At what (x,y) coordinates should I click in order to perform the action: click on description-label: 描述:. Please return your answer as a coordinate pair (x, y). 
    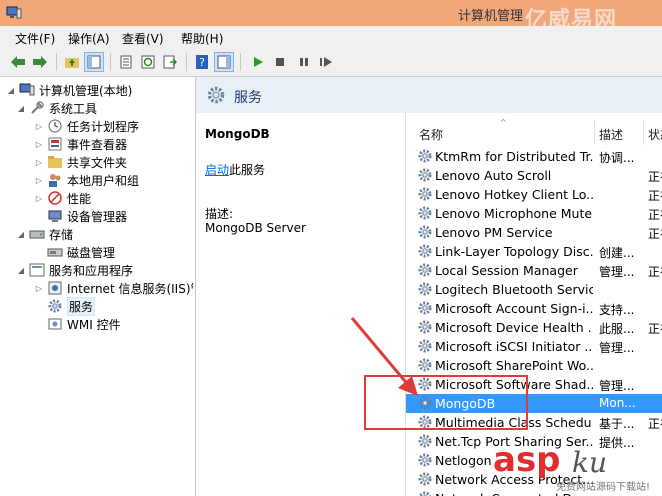
    Looking at the image, I should click on (219, 214).